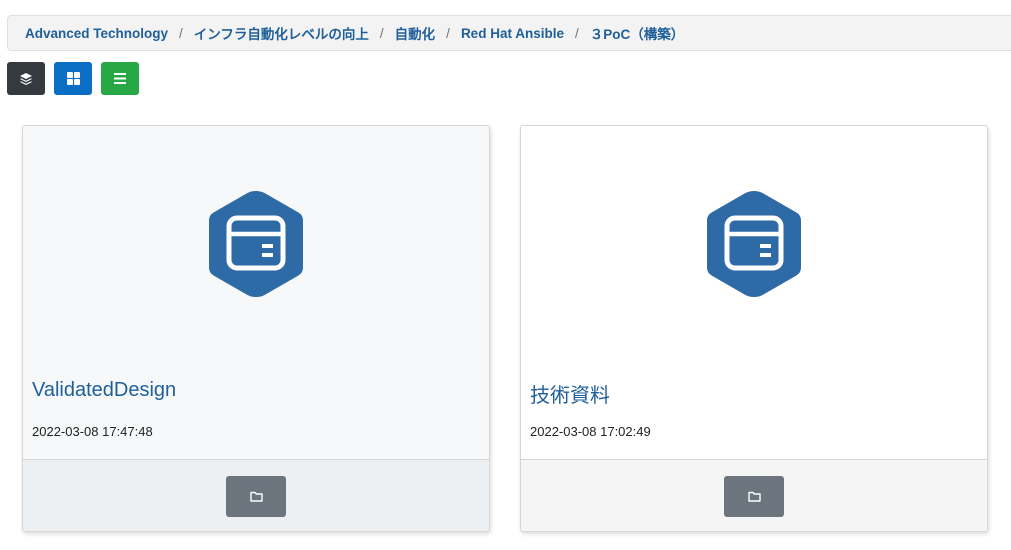 The height and width of the screenshot is (550, 1011). What do you see at coordinates (92, 431) in the screenshot?
I see `card-date: 2022-03-08 17:47:48` at bounding box center [92, 431].